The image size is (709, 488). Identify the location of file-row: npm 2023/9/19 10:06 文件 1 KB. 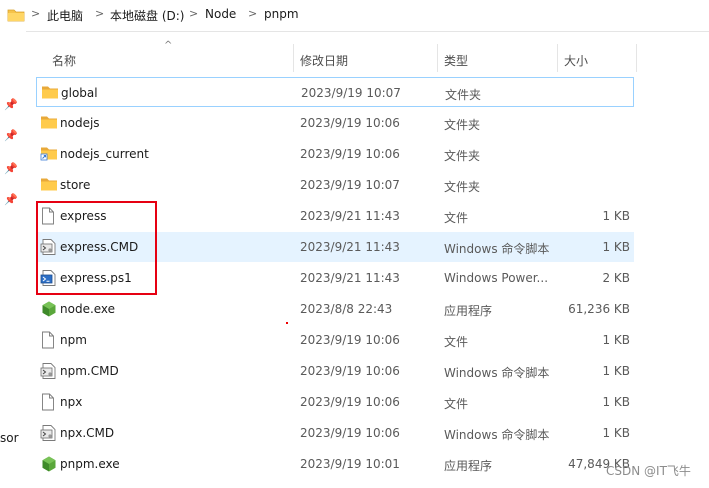
(335, 340).